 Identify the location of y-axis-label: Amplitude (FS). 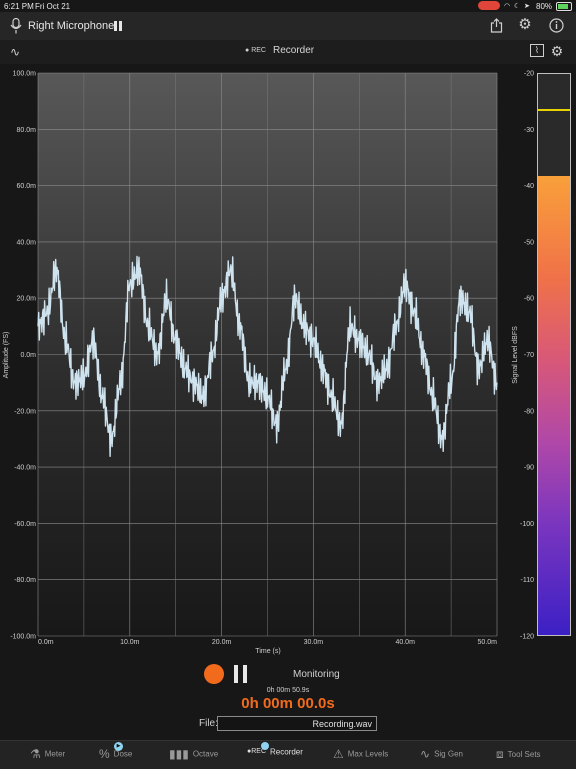
(6, 355).